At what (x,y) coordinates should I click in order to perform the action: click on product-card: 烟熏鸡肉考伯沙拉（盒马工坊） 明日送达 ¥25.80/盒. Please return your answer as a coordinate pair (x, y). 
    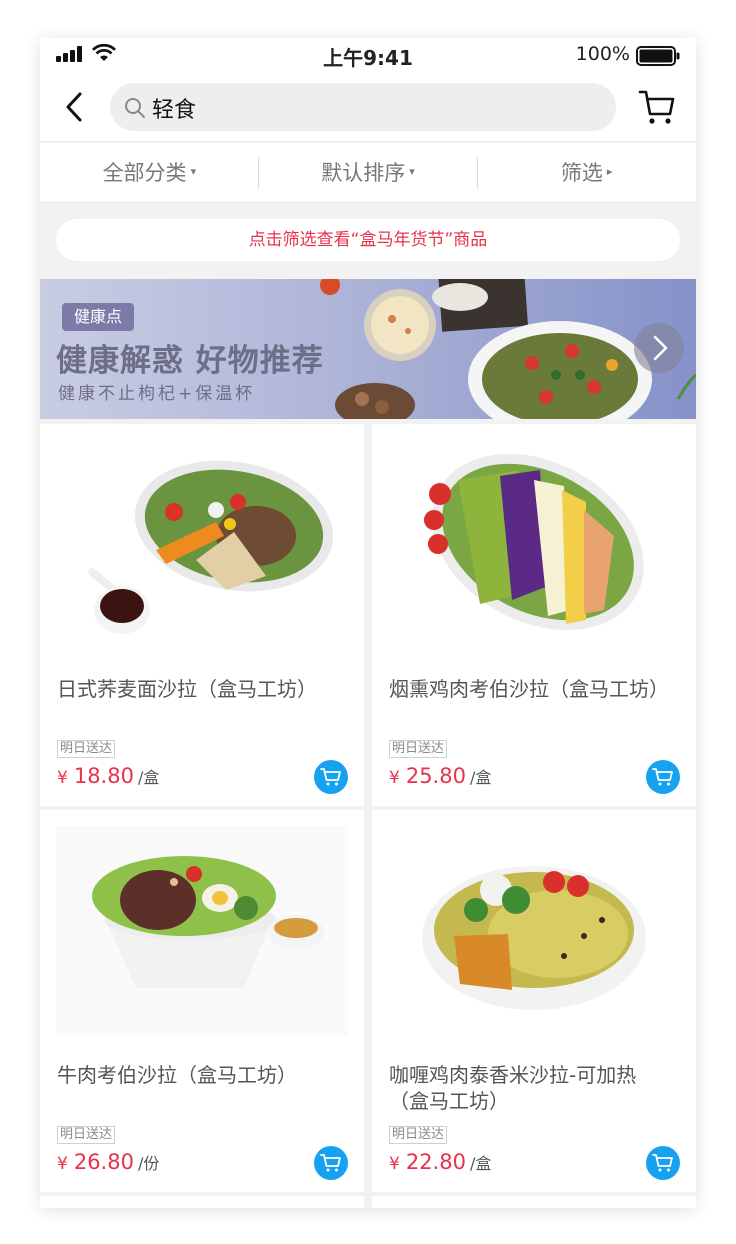
    Looking at the image, I should click on (534, 615).